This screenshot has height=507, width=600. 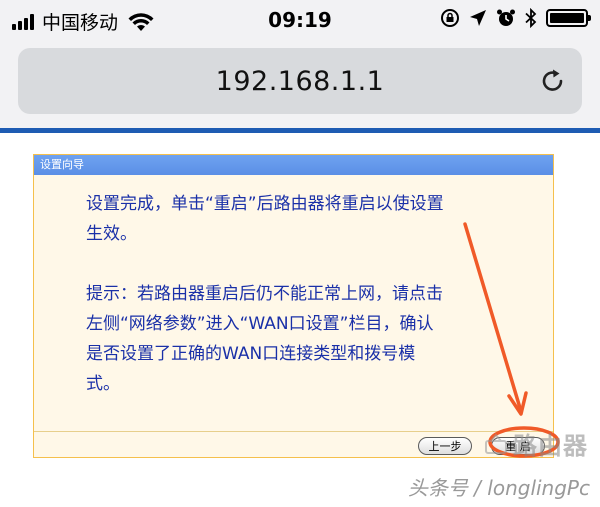 What do you see at coordinates (293, 165) in the screenshot?
I see `dialog-title: 设置向导` at bounding box center [293, 165].